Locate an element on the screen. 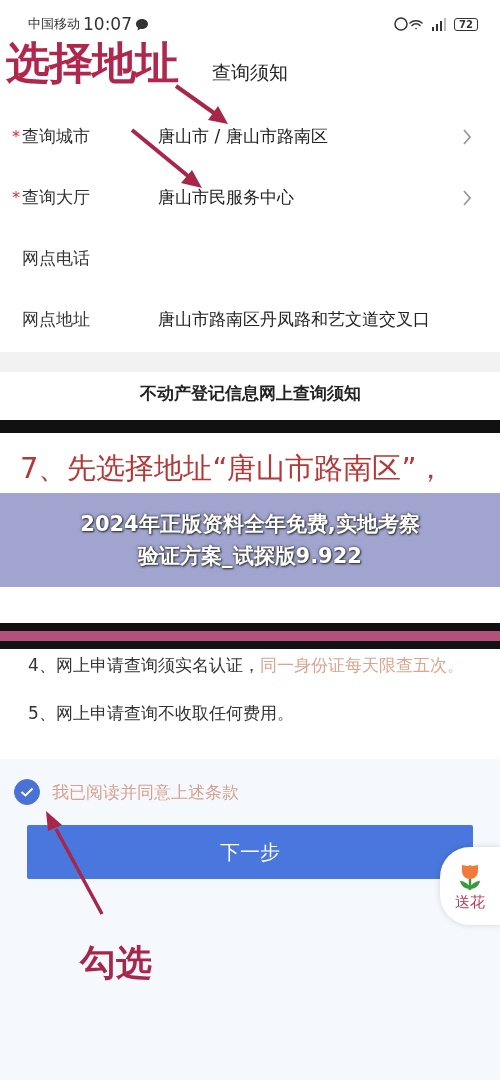  check-icon is located at coordinates (27, 792).